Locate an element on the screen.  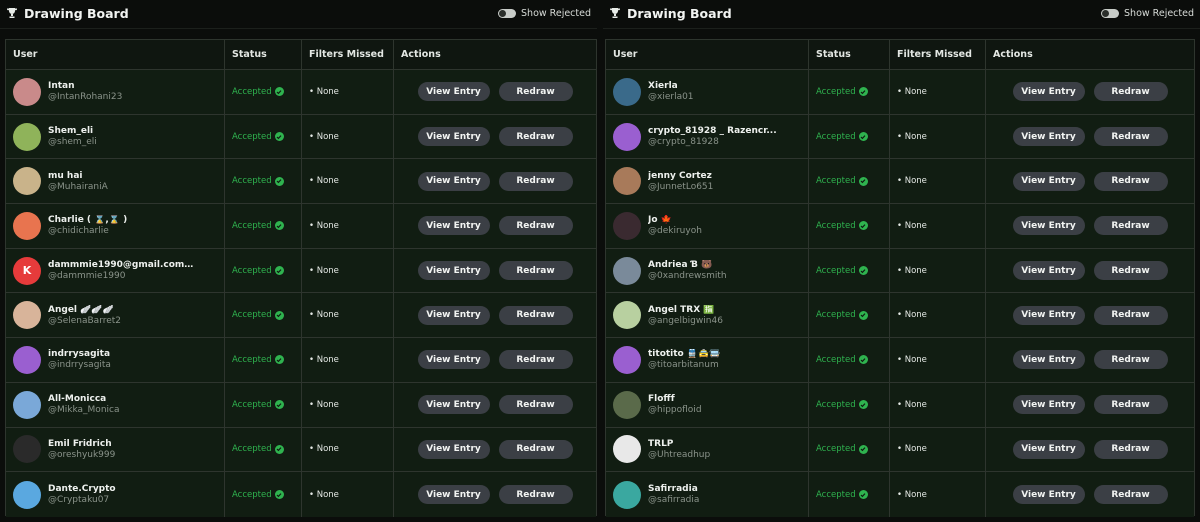
user-name: Dante.Crypto is located at coordinates (82, 489).